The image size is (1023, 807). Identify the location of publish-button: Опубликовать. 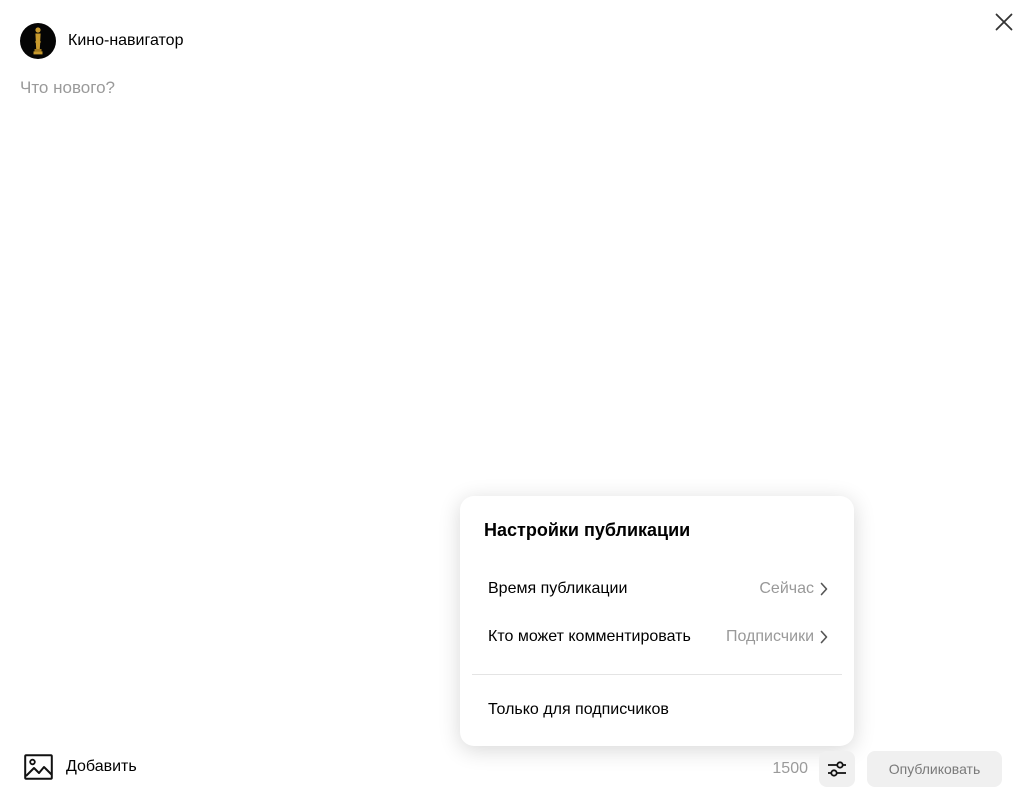
(934, 769).